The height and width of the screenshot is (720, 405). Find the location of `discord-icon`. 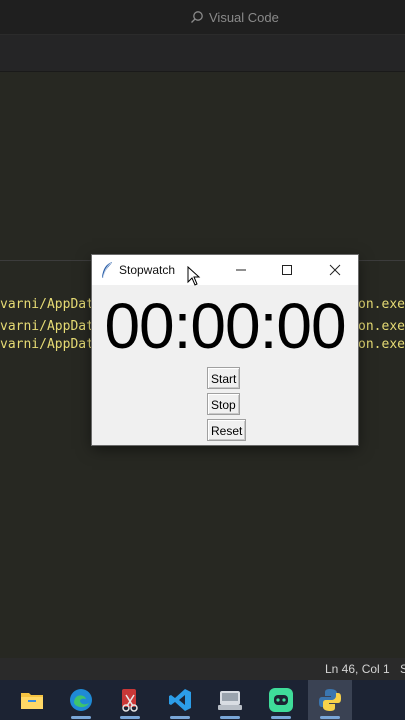

discord-icon is located at coordinates (281, 700).